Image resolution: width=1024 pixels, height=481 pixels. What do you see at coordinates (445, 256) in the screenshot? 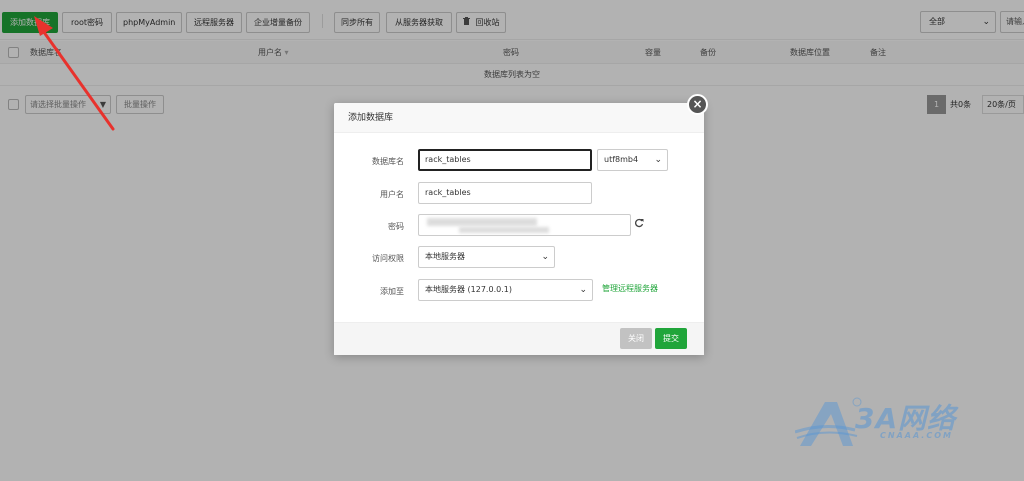
I see `access-select-value: 本地服务器` at bounding box center [445, 256].